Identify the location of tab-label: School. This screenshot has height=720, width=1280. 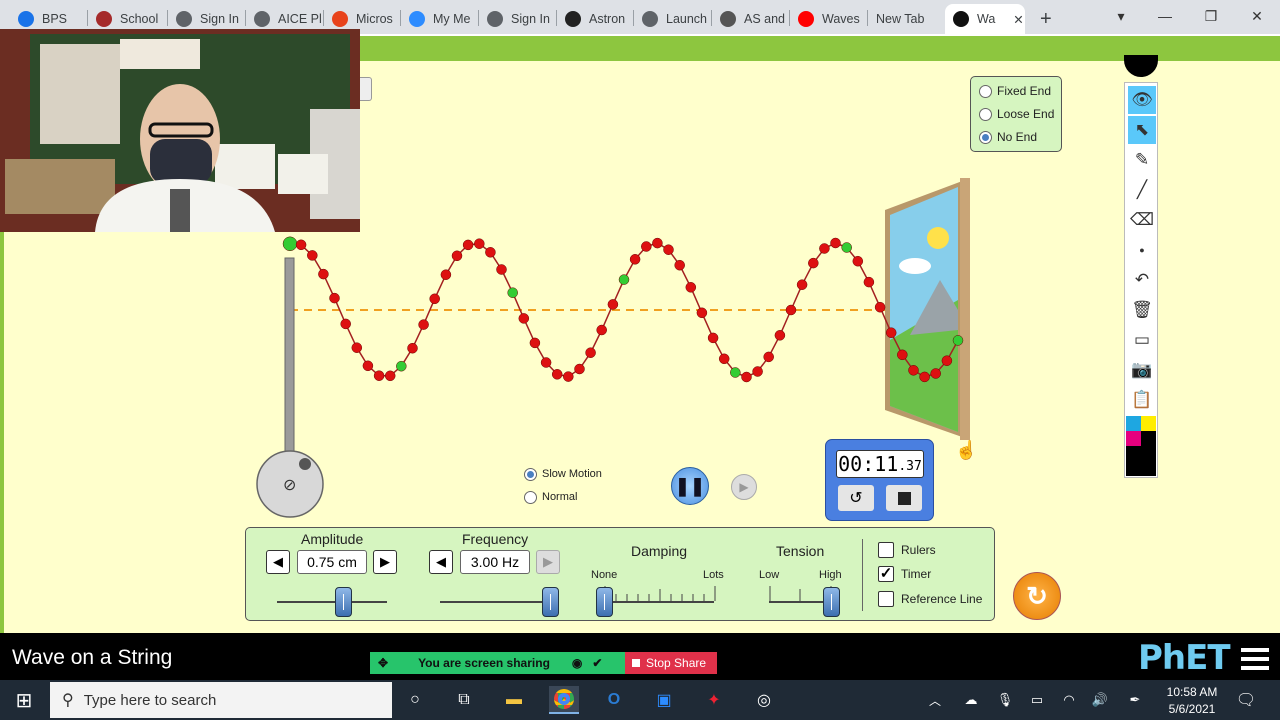
(139, 19).